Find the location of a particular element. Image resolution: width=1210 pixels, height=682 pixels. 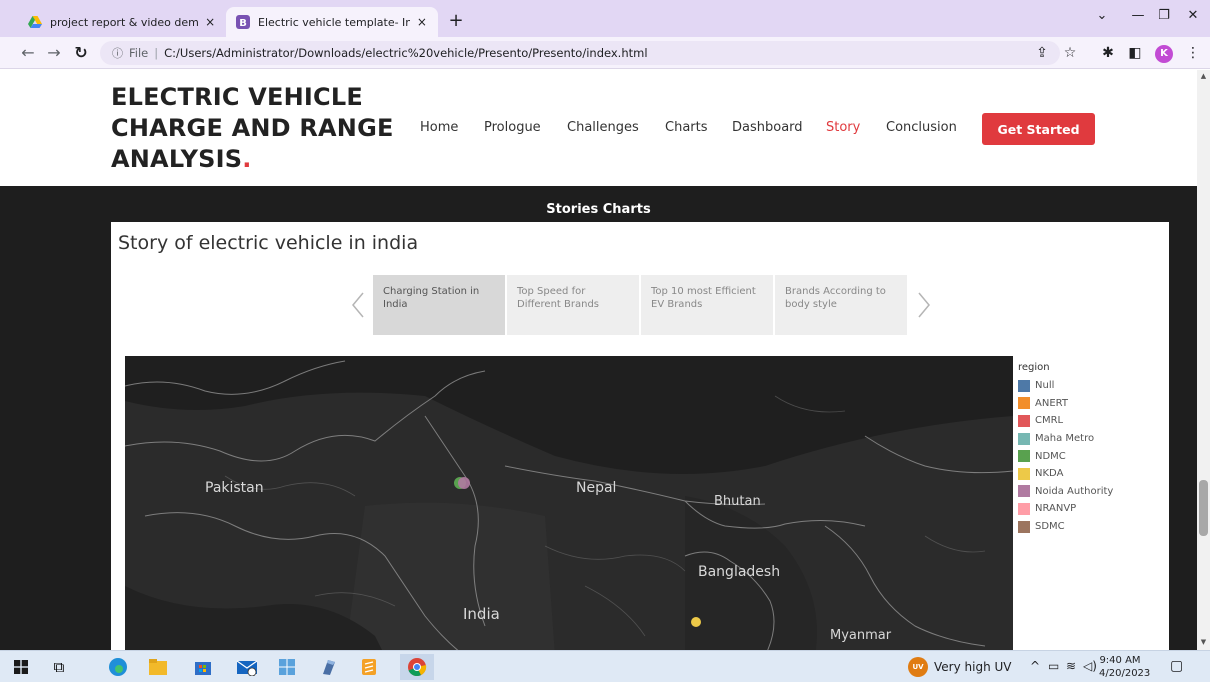

legend-item-cmrl: CMRL is located at coordinates (1088, 421).